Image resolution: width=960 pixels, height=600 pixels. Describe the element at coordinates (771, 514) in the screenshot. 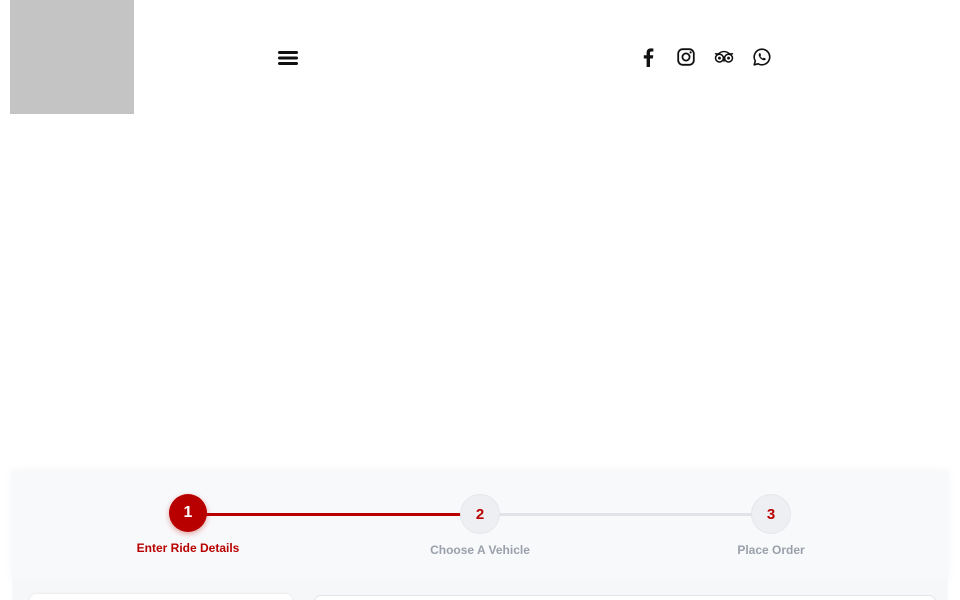

I see `step-number-badge: 3` at that location.